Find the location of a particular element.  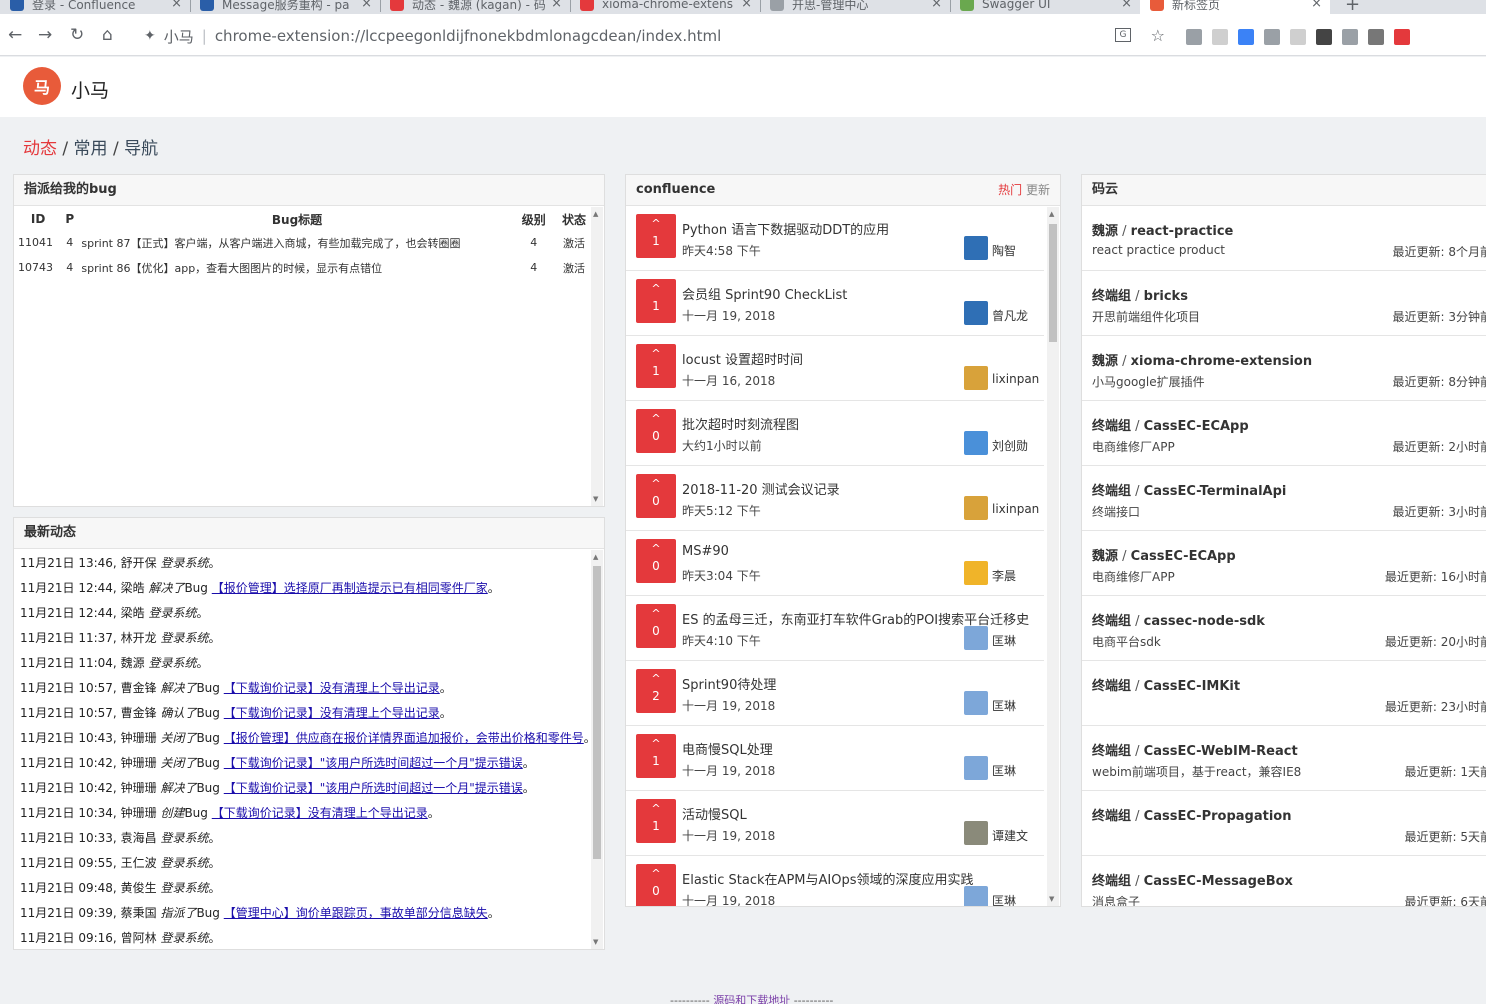

gitee-repo-title: 终端组 / CassEC-MessageBox is located at coordinates (1192, 879).